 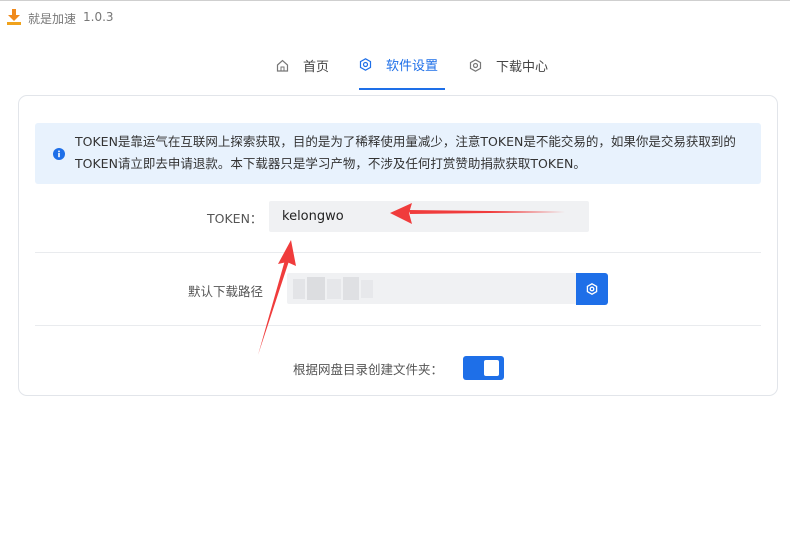 I want to click on download-icon, so click(x=14, y=17).